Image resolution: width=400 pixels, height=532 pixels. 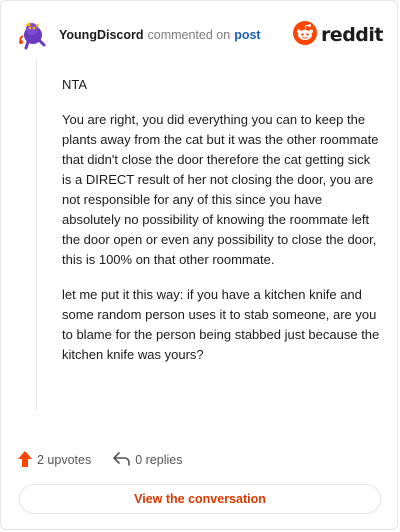 What do you see at coordinates (304, 35) in the screenshot?
I see `reddit-snoo-icon` at bounding box center [304, 35].